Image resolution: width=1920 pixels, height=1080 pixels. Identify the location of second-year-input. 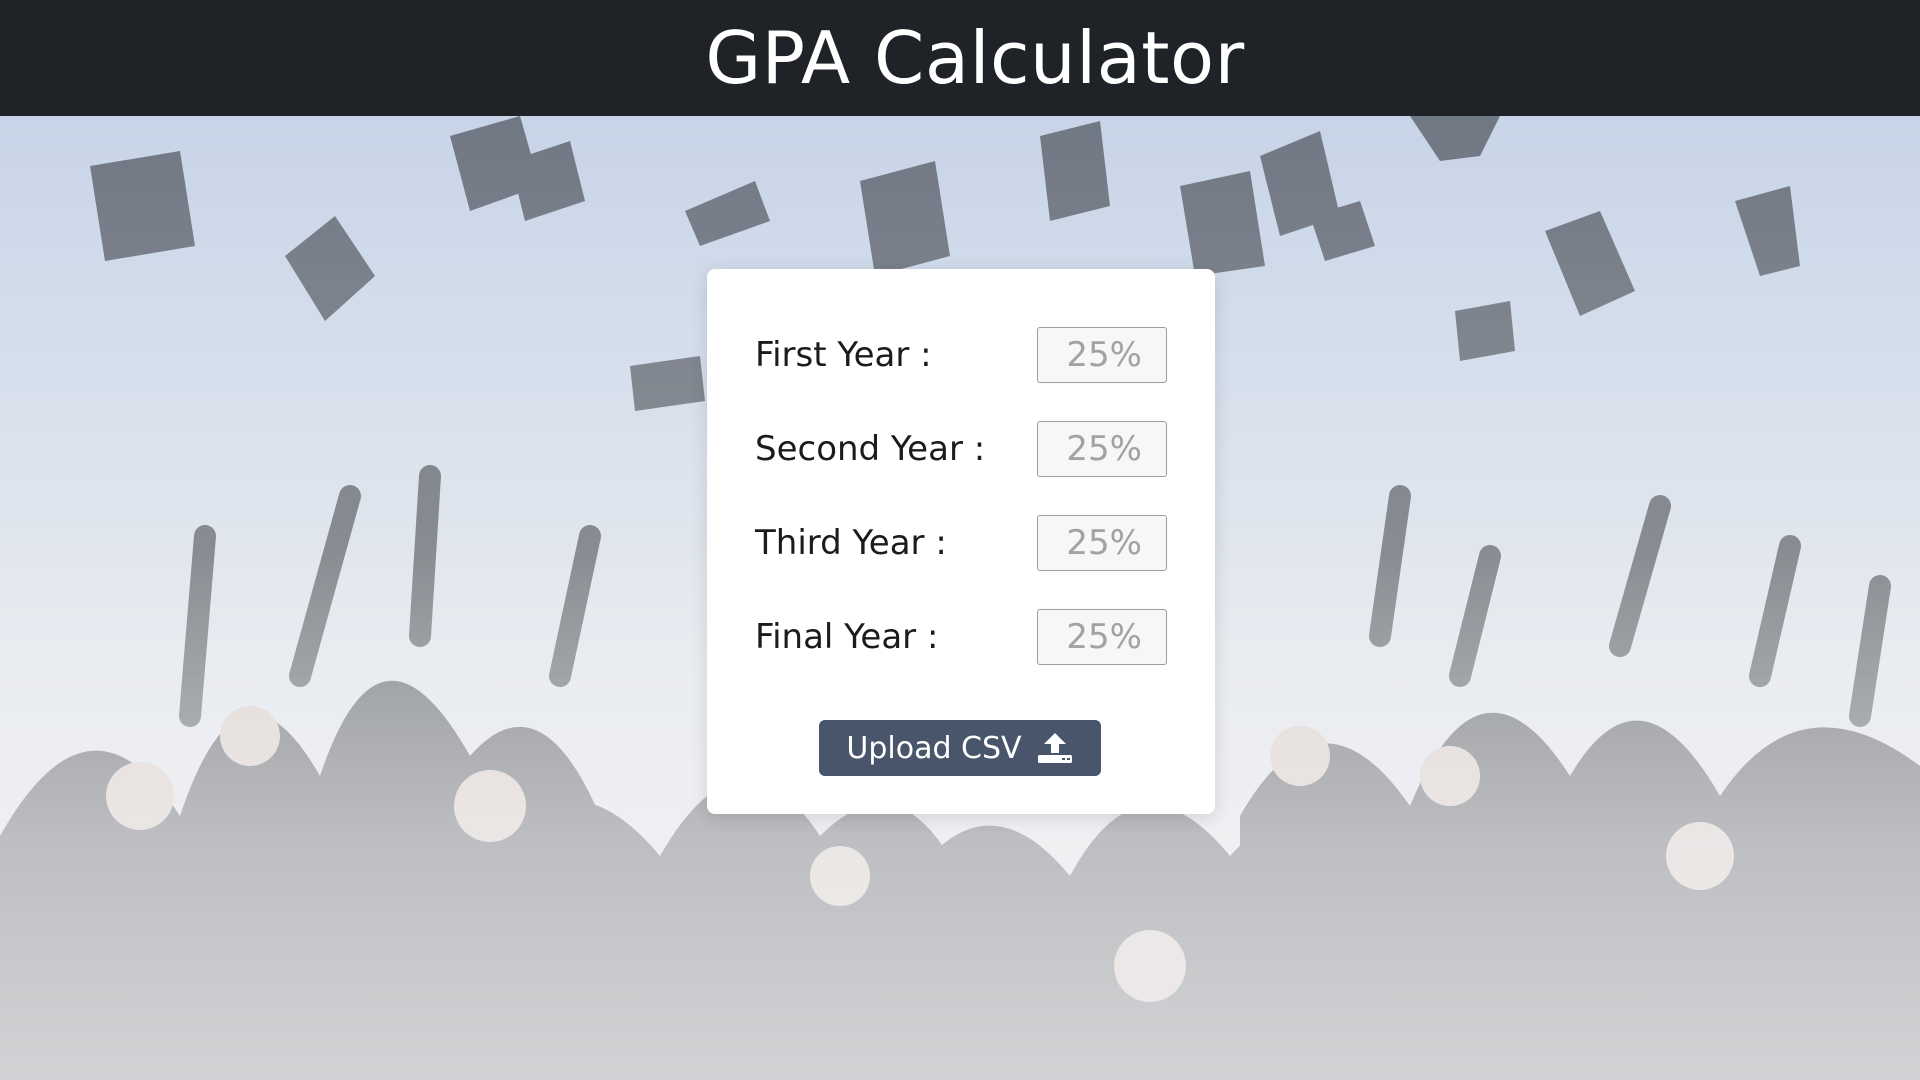
(1102, 449).